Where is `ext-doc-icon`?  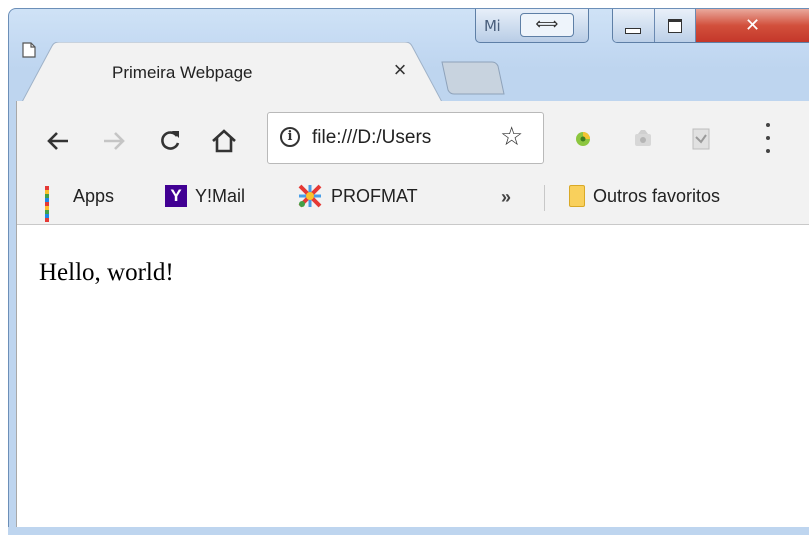 ext-doc-icon is located at coordinates (701, 139).